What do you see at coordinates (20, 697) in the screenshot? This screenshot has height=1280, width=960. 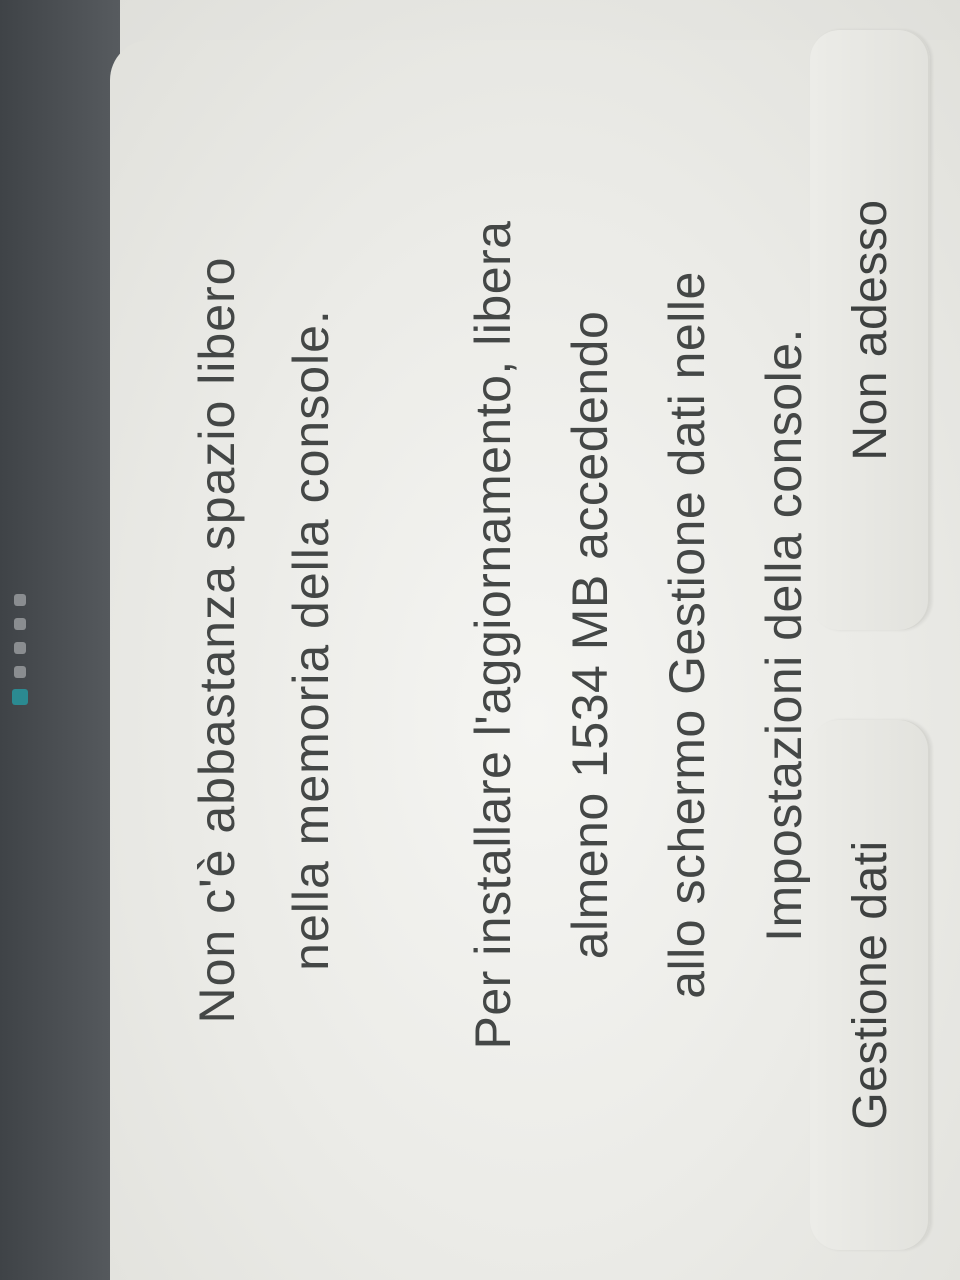 I see `page-dot-active` at bounding box center [20, 697].